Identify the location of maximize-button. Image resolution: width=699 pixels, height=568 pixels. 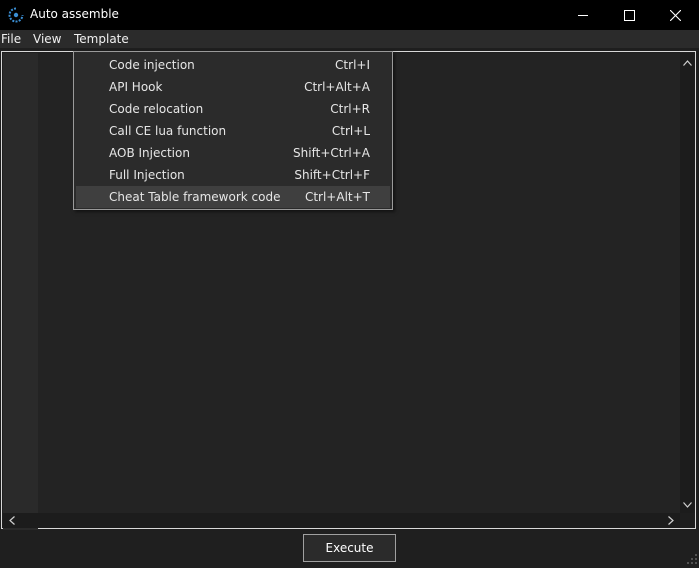
(629, 15).